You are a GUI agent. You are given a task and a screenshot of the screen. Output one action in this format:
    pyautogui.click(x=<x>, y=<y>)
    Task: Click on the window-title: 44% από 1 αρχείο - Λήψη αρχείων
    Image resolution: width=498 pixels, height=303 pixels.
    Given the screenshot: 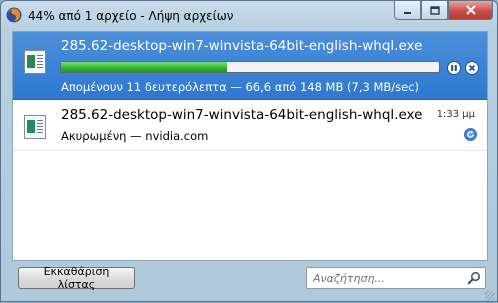 What is the action you would take?
    pyautogui.click(x=131, y=16)
    